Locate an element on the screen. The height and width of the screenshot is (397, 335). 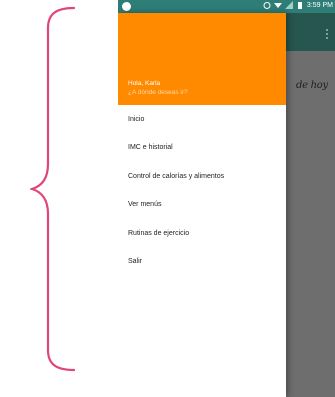
menu-item-ver-menus: Ver menús is located at coordinates (202, 205).